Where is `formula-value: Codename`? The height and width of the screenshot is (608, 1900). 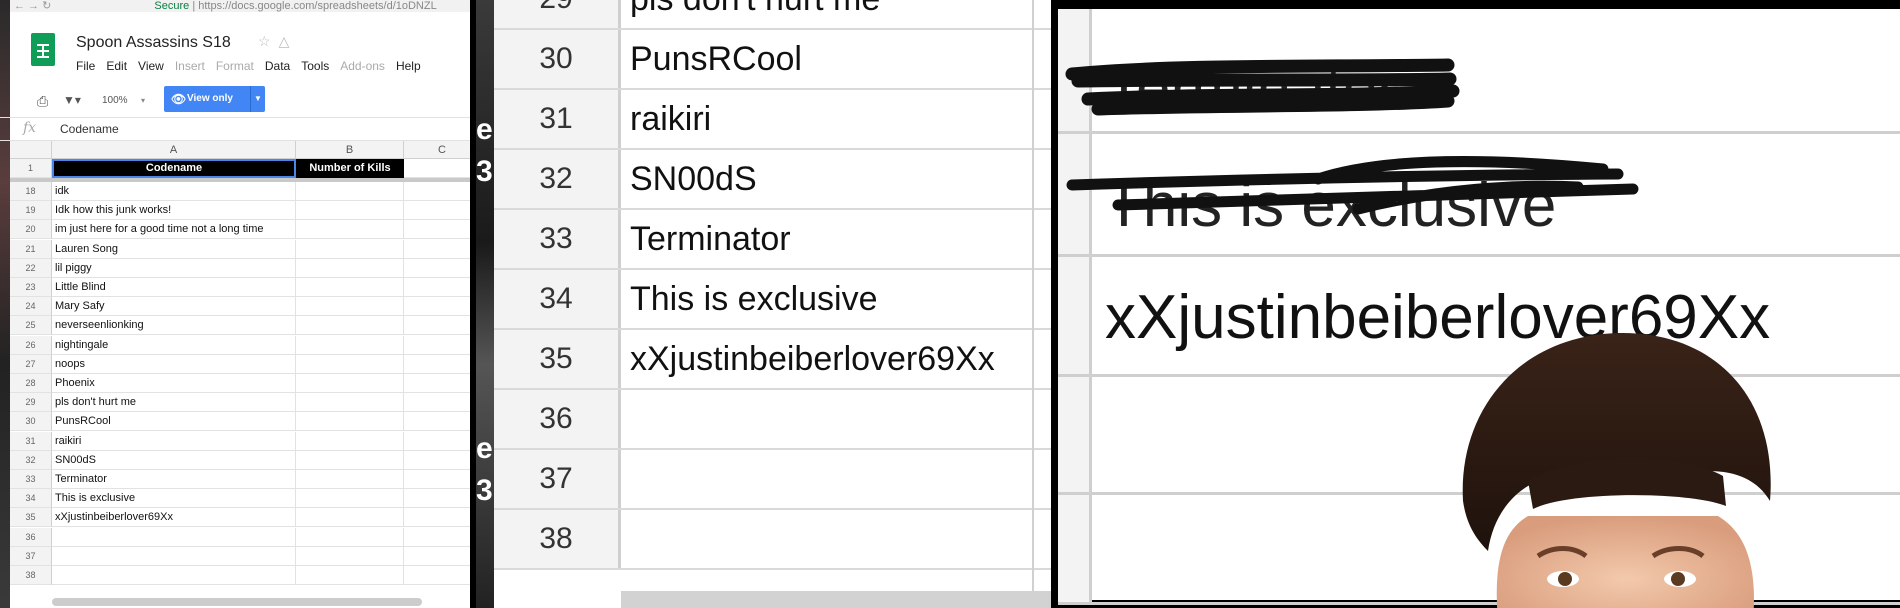 formula-value: Codename is located at coordinates (89, 129).